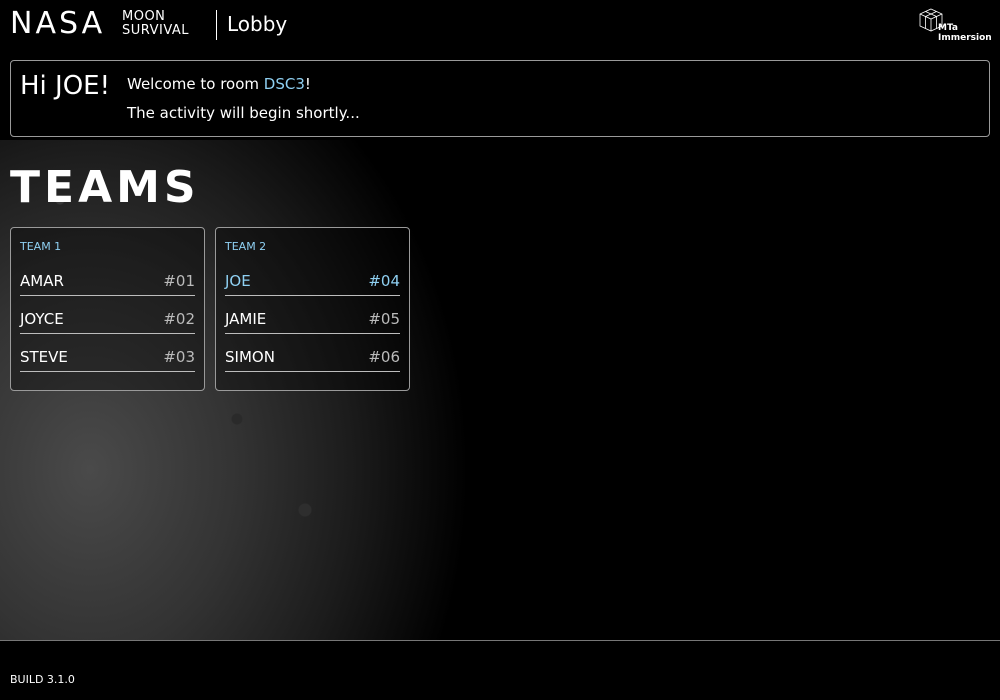 This screenshot has height=700, width=1000. What do you see at coordinates (312, 319) in the screenshot?
I see `team-member-row: JAMIE #05` at bounding box center [312, 319].